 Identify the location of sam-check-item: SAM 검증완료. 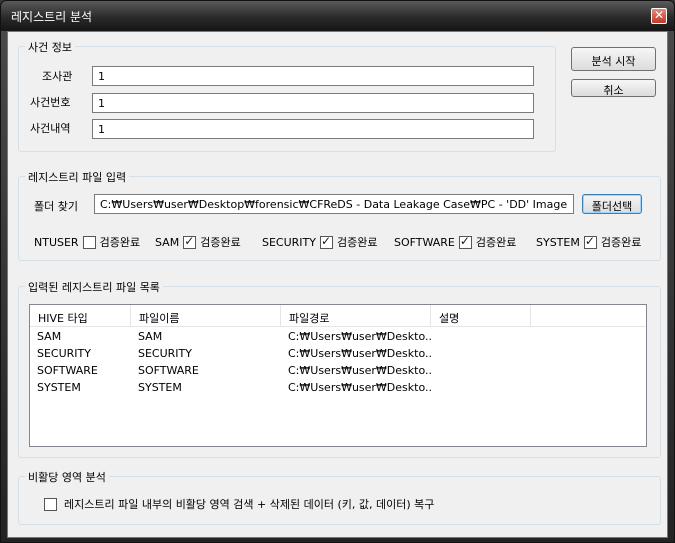
(198, 242).